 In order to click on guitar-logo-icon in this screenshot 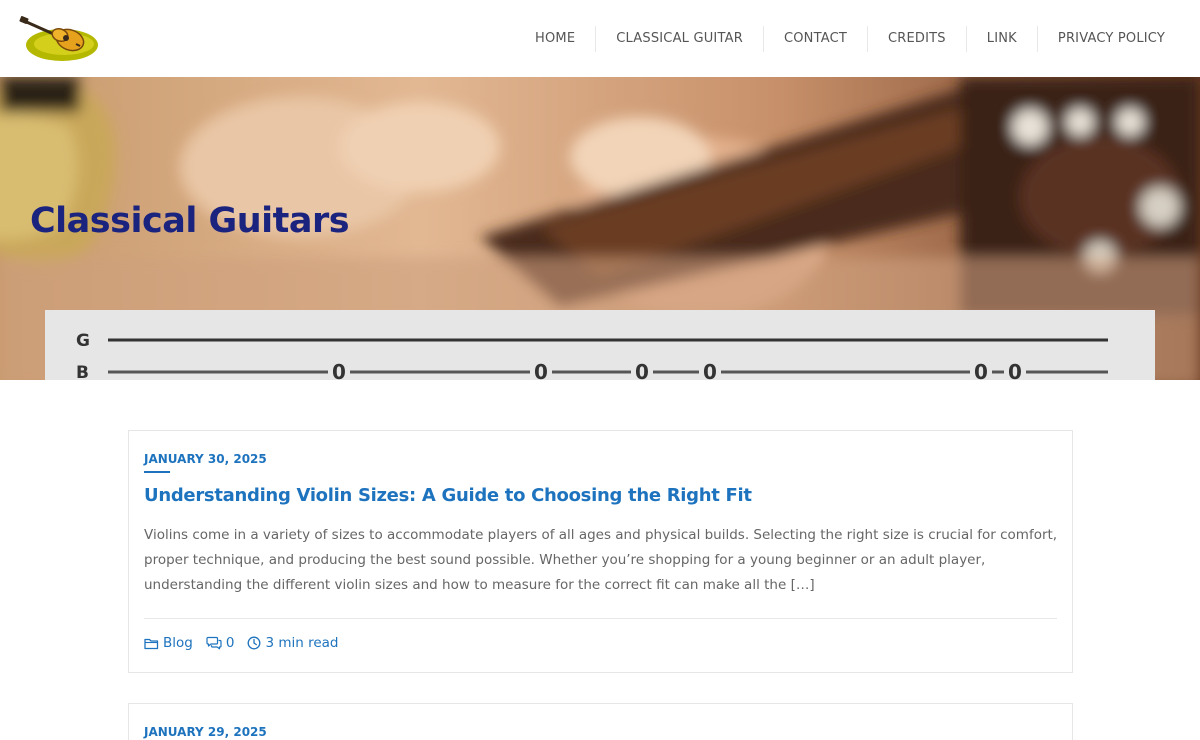, I will do `click(58, 38)`.